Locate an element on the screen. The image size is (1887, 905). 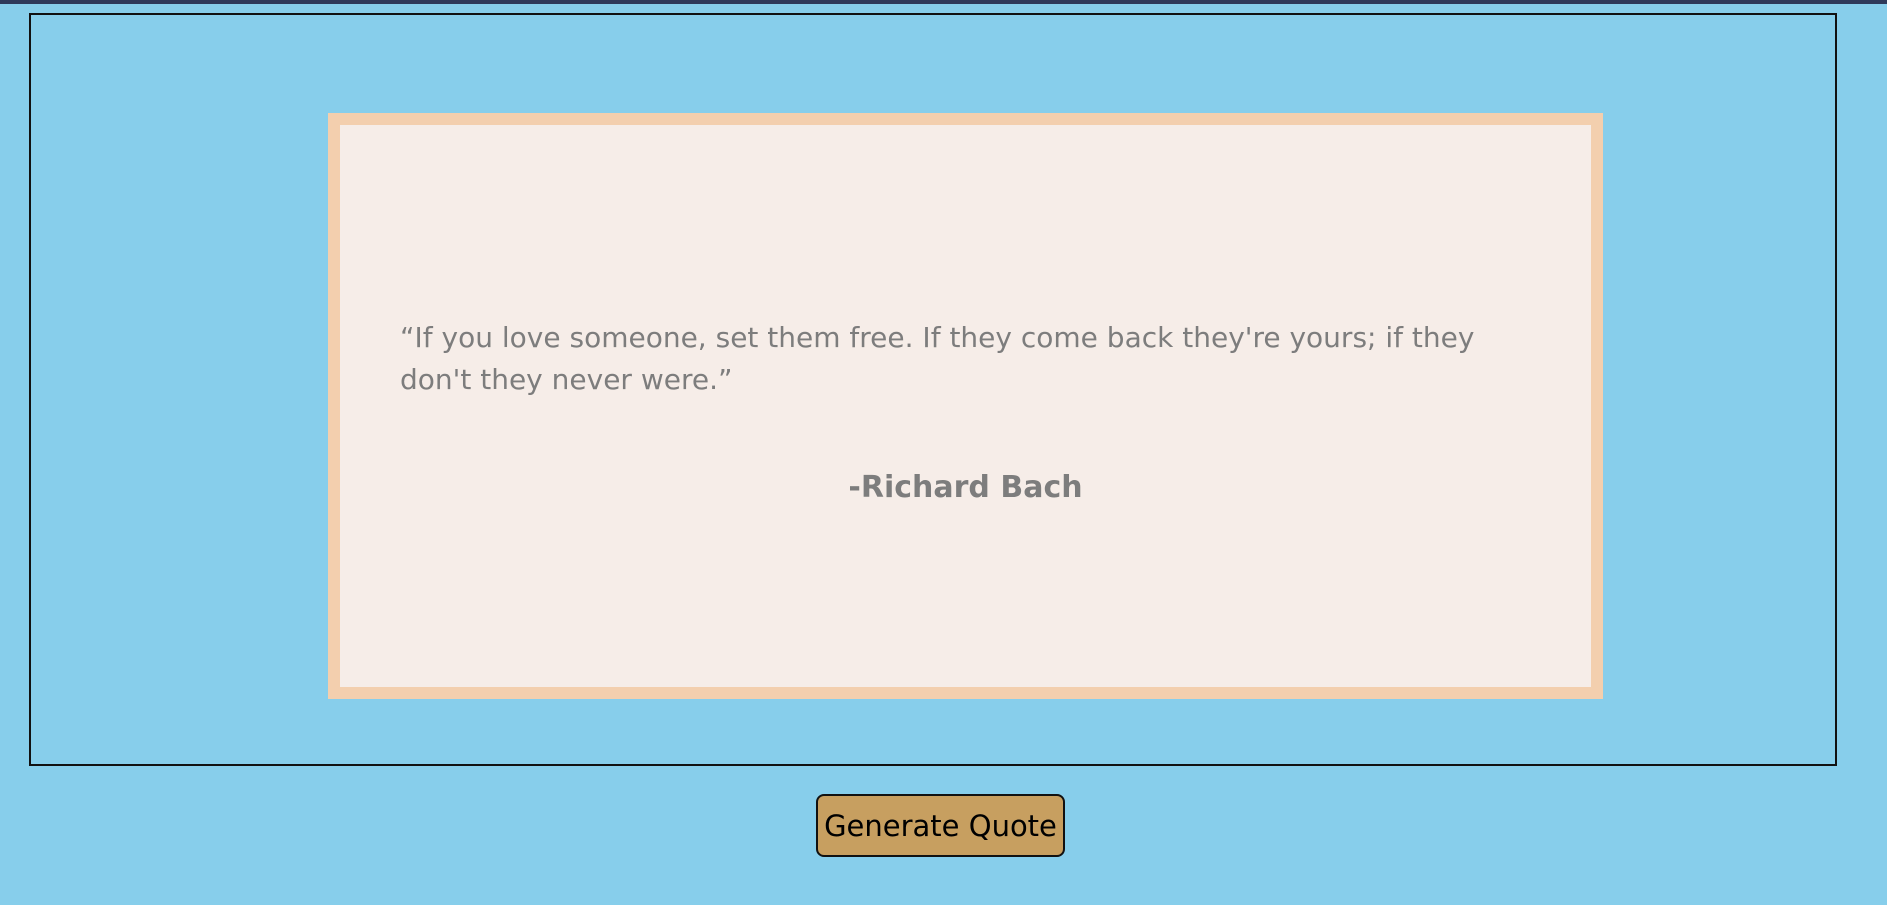
top-edge-bar is located at coordinates (943, 2).